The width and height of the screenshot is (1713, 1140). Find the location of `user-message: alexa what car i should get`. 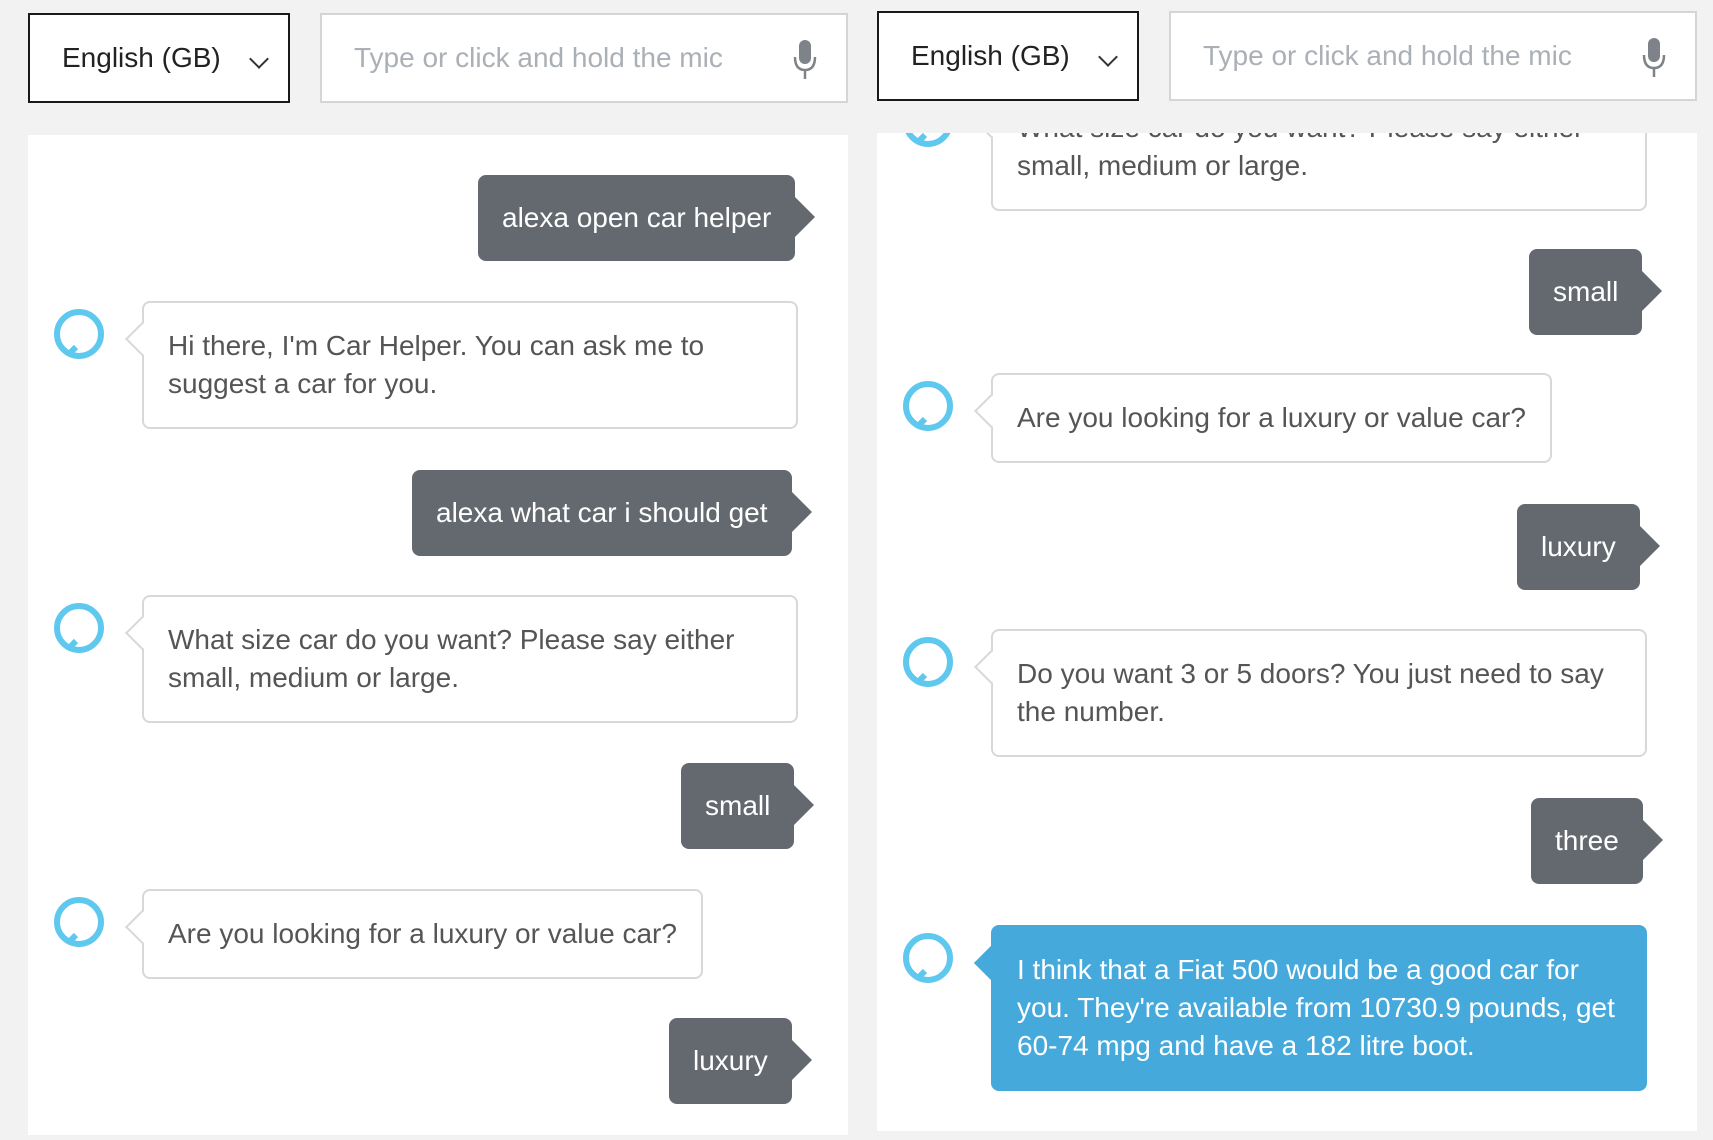

user-message: alexa what car i should get is located at coordinates (612, 513).